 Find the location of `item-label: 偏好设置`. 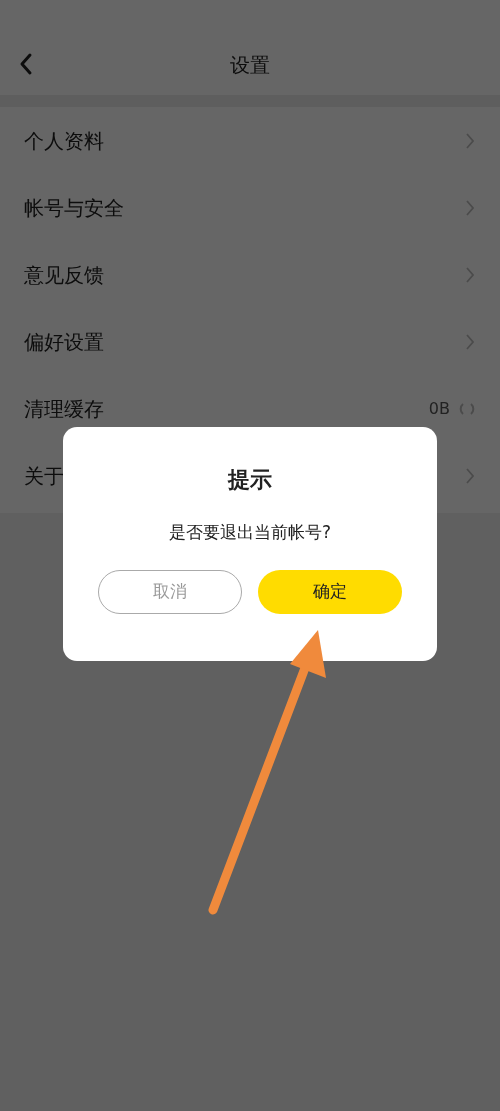

item-label: 偏好设置 is located at coordinates (64, 342).